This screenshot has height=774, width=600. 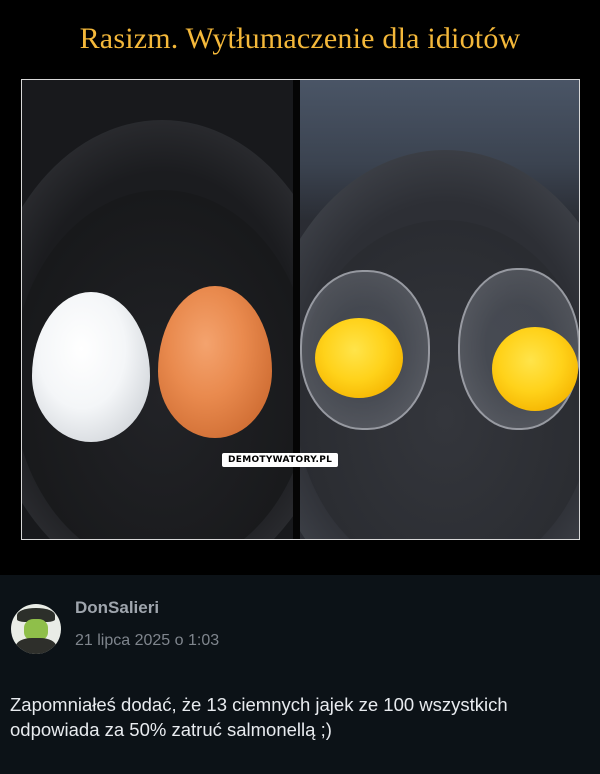 I want to click on comment-username: DonSalieri, so click(x=117, y=608).